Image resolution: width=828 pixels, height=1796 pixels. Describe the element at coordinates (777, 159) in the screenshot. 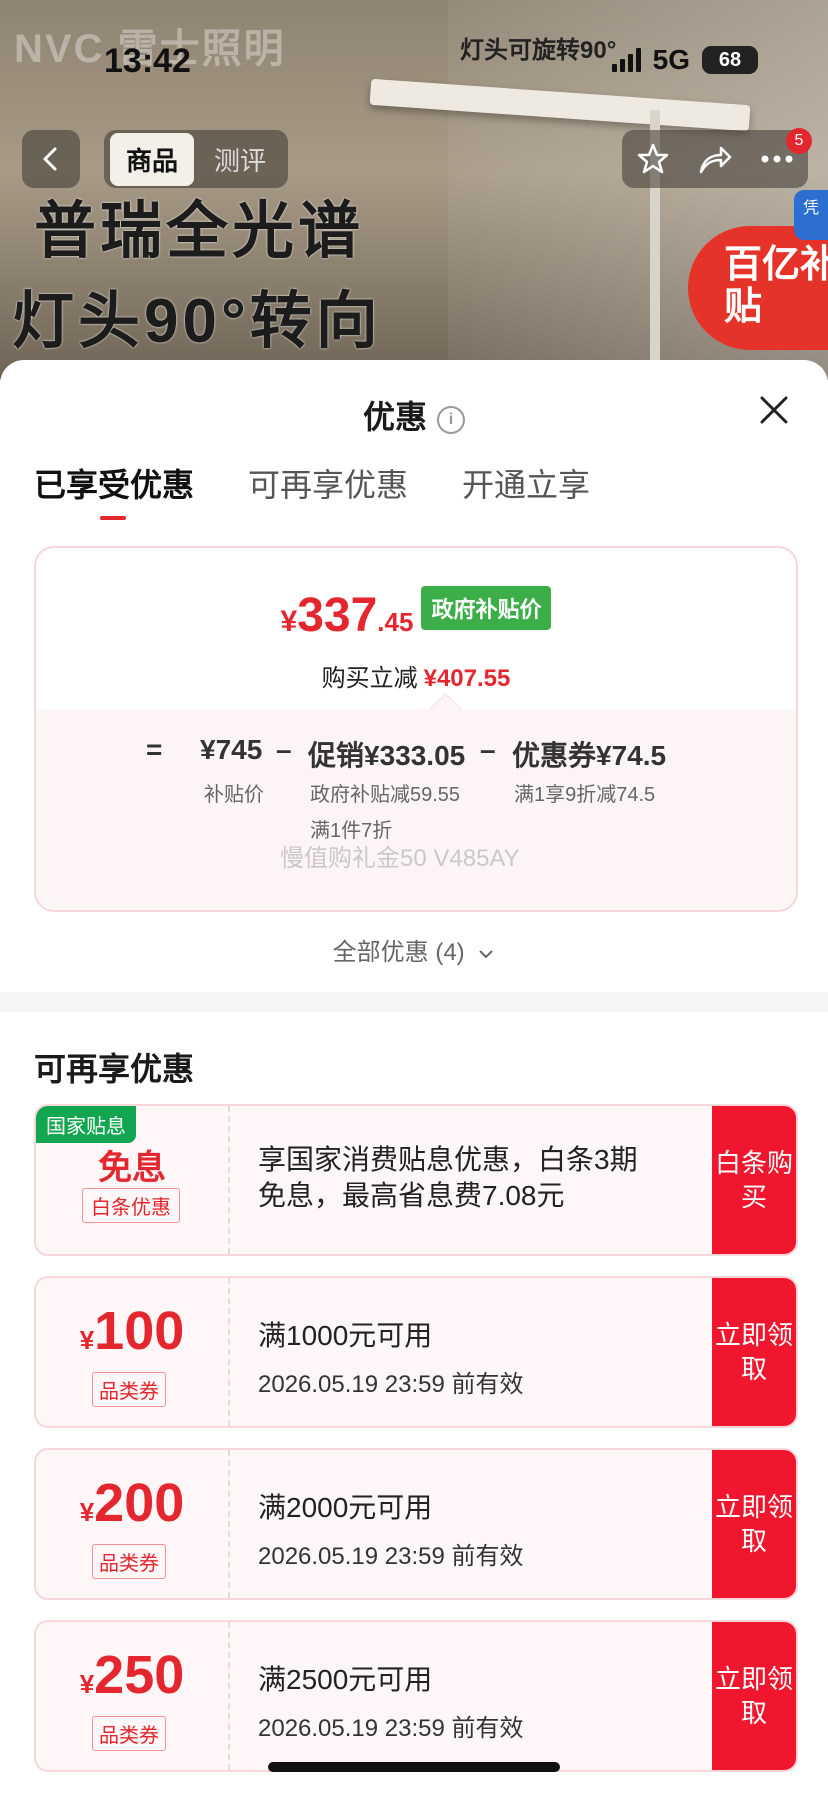

I see `more-icon` at that location.